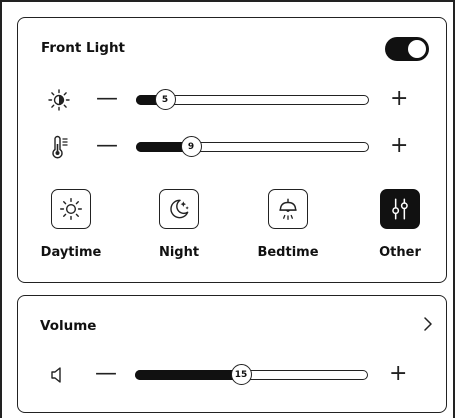 The height and width of the screenshot is (420, 455). I want to click on night-button, so click(179, 209).